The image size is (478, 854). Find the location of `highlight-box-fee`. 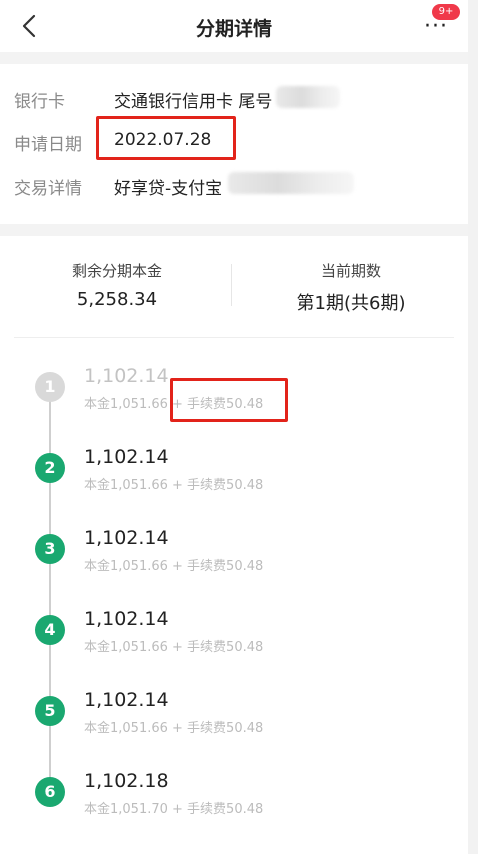

highlight-box-fee is located at coordinates (229, 400).